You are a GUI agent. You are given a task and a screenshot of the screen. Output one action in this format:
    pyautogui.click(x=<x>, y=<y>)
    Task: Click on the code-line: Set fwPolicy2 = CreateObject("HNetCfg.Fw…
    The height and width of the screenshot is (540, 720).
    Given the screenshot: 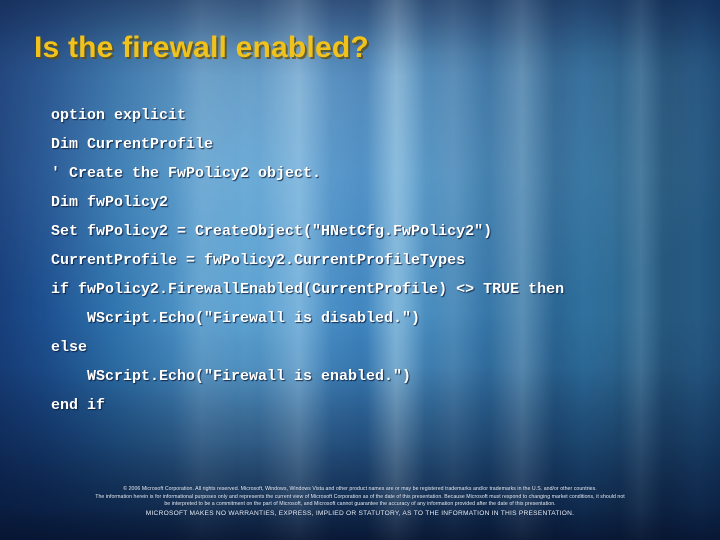 What is the action you would take?
    pyautogui.click(x=272, y=231)
    